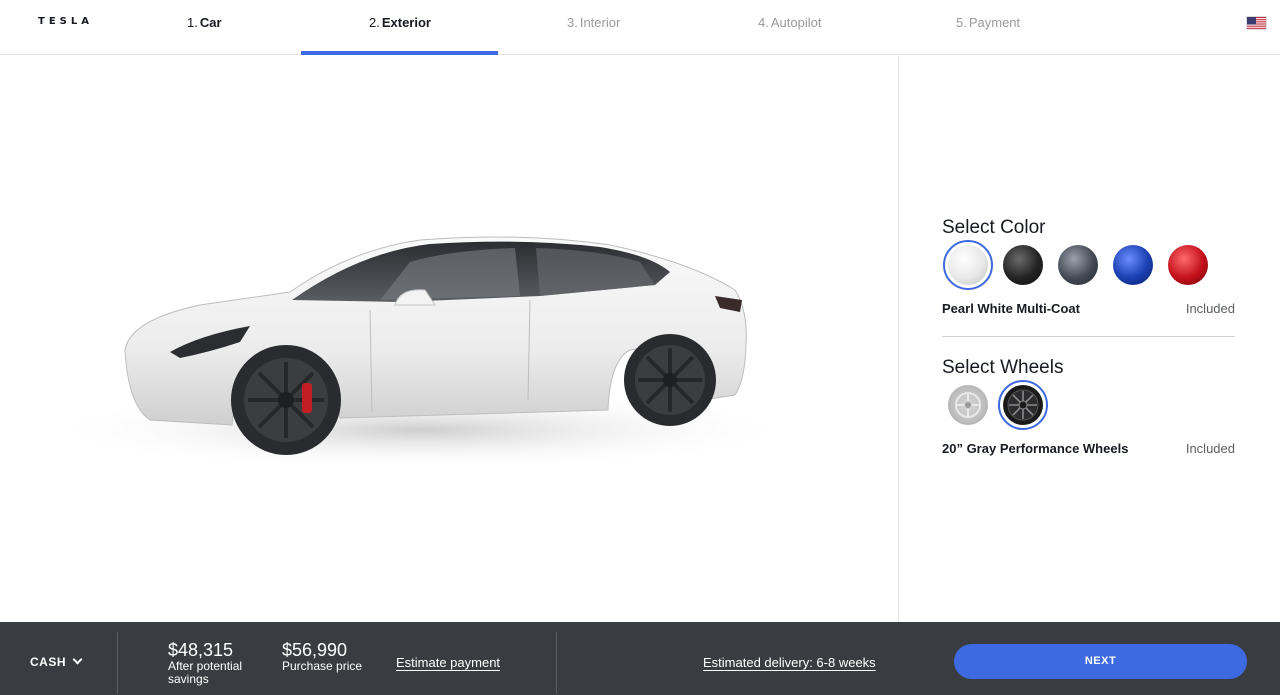 The image size is (1280, 695). What do you see at coordinates (600, 22) in the screenshot?
I see `step-label: Interior` at bounding box center [600, 22].